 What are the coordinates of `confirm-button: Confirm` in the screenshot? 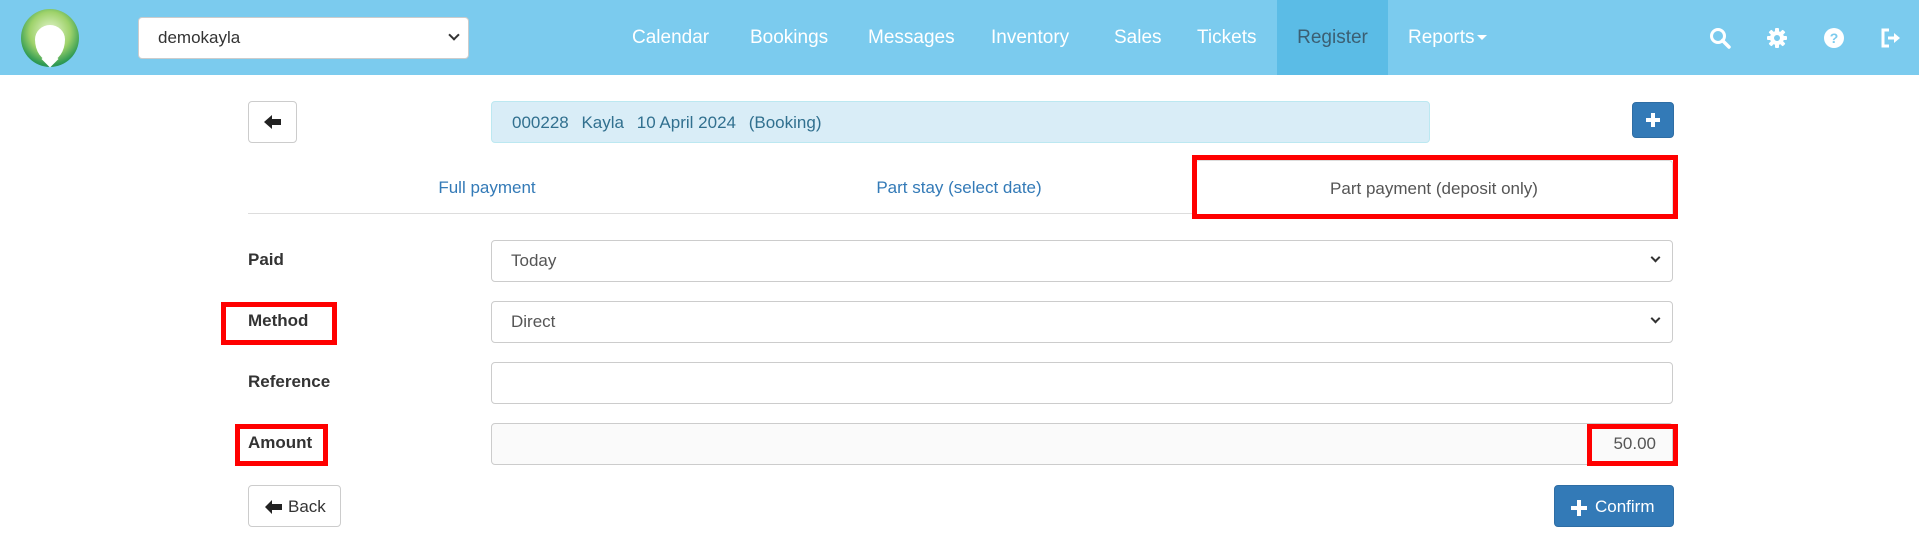 It's located at (1614, 506).